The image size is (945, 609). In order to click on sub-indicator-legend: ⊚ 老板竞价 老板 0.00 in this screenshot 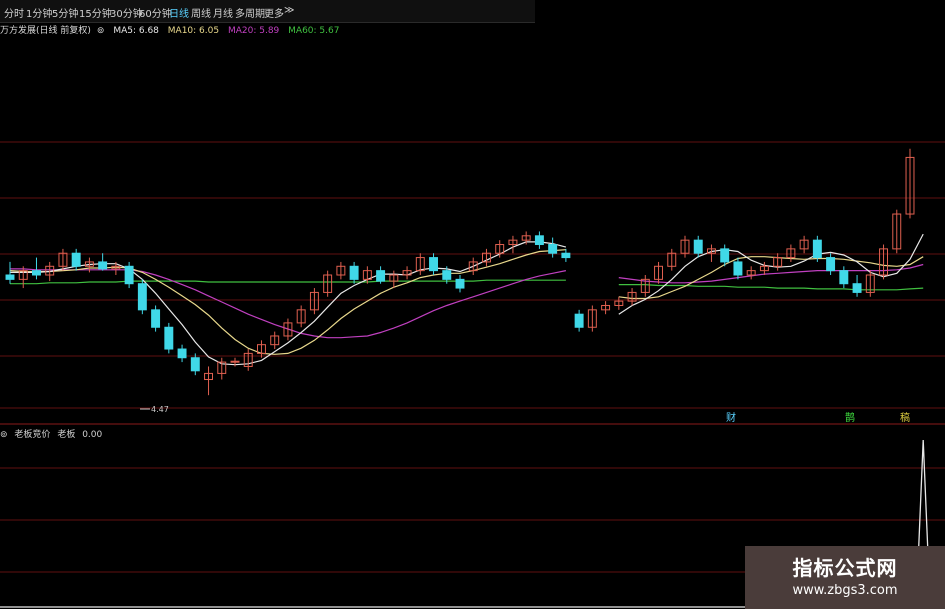, I will do `click(53, 434)`.